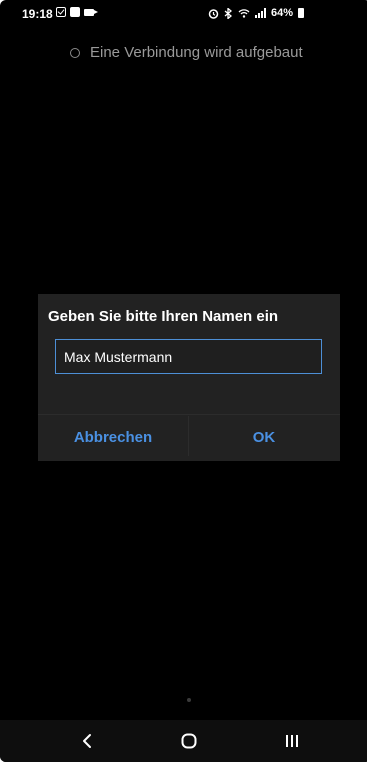  I want to click on status-bar: 19:18 64%, so click(183, 13).